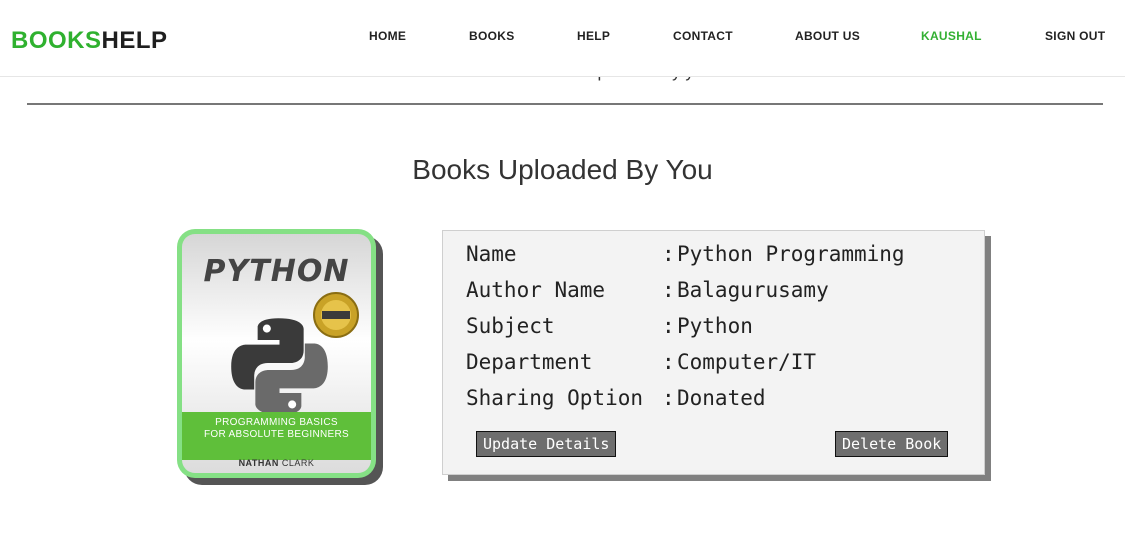 The image size is (1125, 536). What do you see at coordinates (616, 398) in the screenshot?
I see `detail-row-sharing-option: Sharing Option: Donated` at bounding box center [616, 398].